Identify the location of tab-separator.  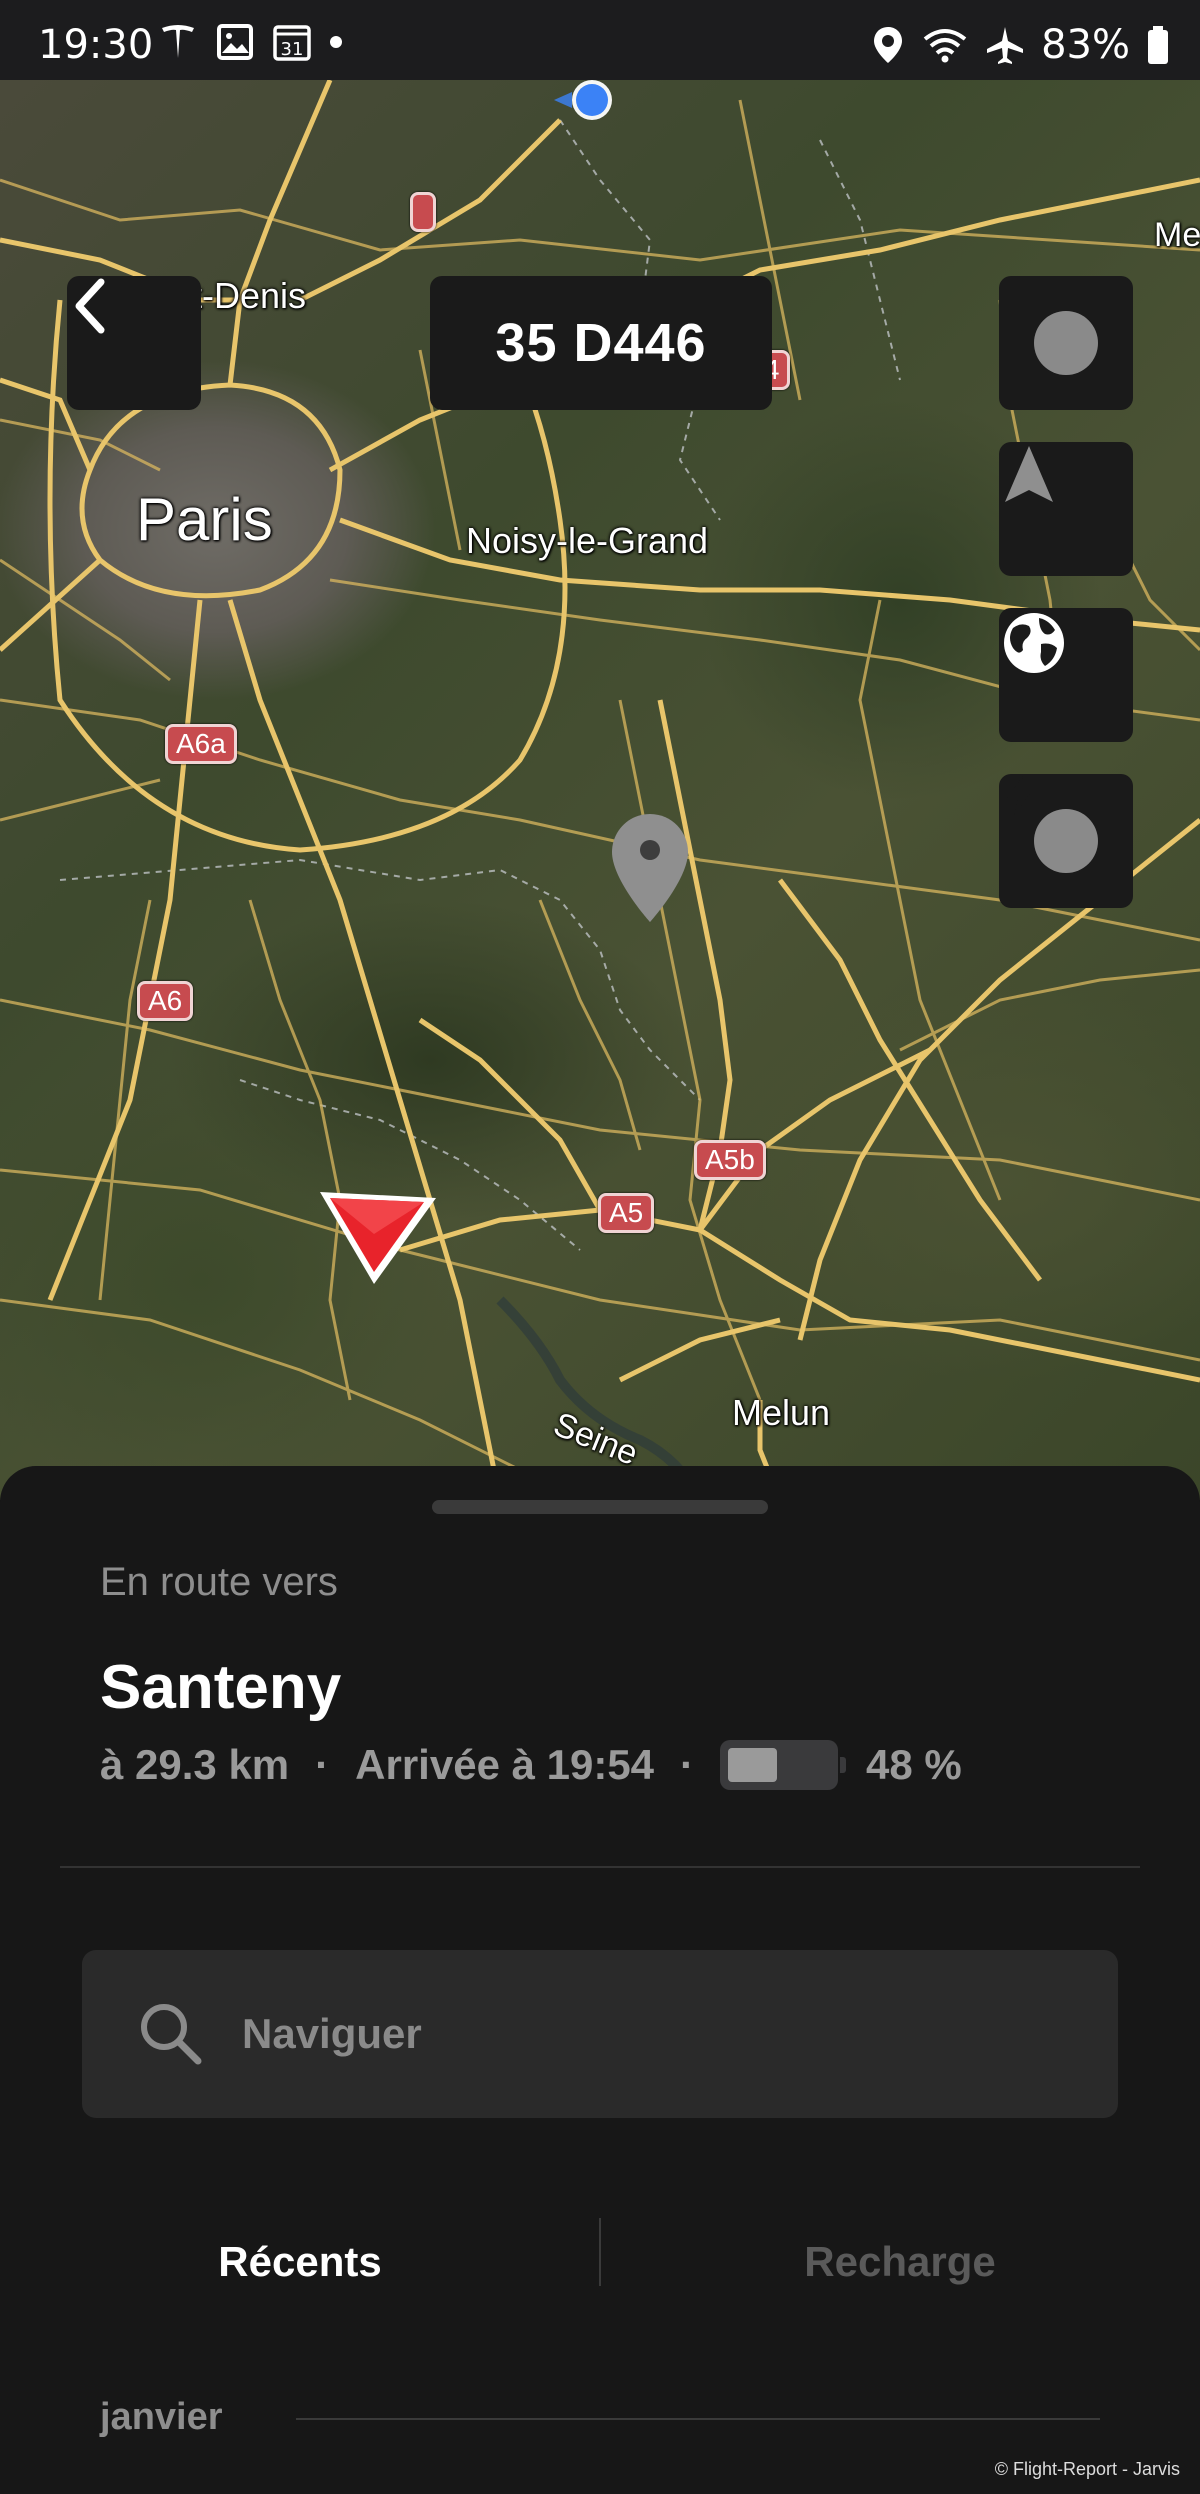
(600, 2252).